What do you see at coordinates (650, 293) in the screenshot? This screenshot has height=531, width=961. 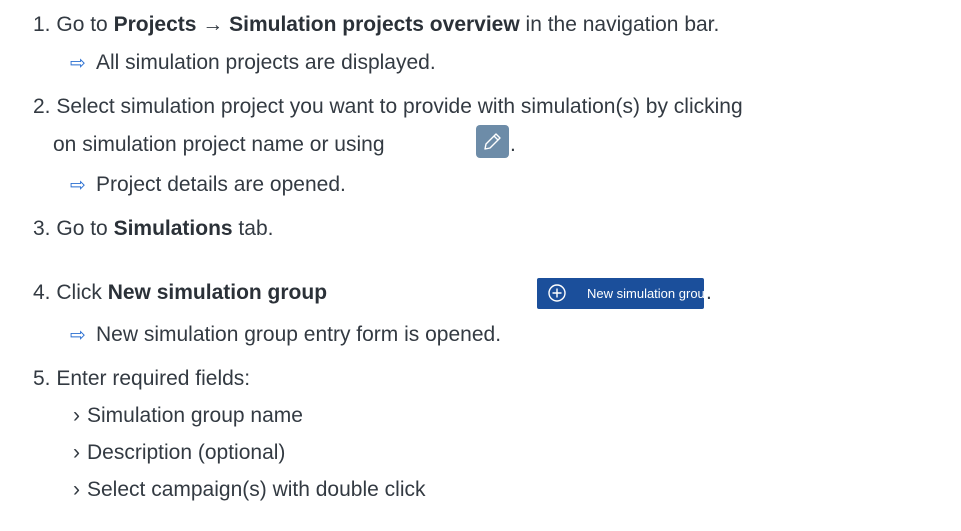 I see `button-label: New simulation group` at bounding box center [650, 293].